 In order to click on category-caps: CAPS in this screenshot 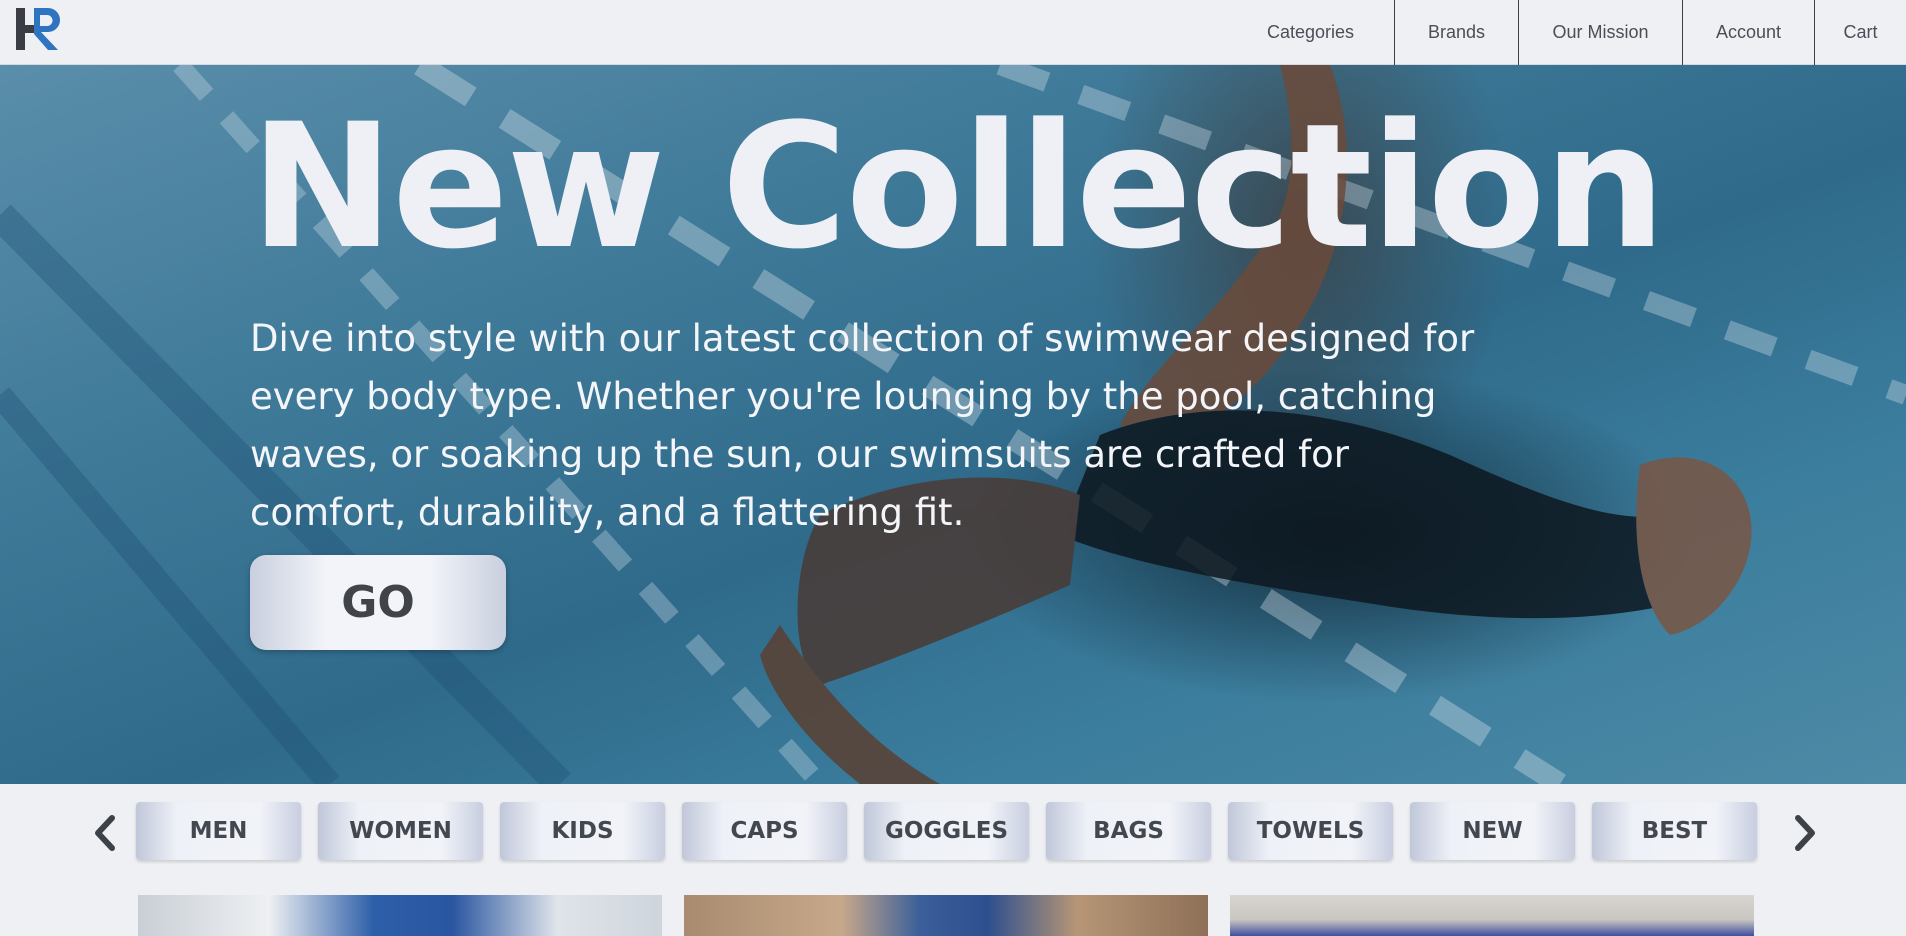, I will do `click(764, 831)`.